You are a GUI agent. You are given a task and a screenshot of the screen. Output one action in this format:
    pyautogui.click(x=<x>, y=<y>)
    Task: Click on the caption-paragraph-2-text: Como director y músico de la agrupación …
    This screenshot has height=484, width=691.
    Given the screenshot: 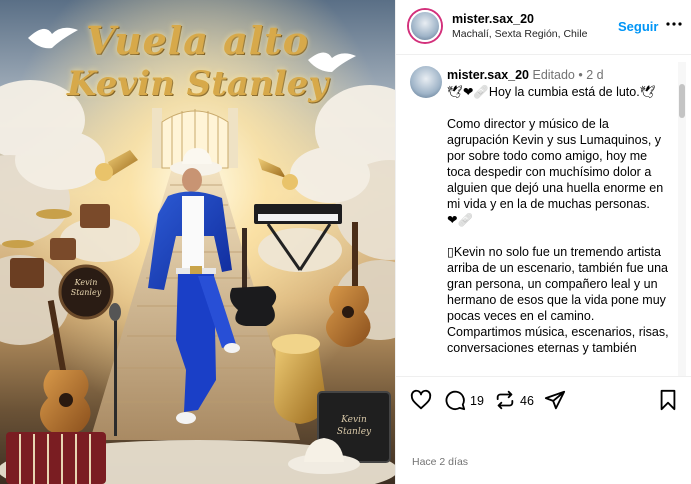 What is the action you would take?
    pyautogui.click(x=555, y=164)
    